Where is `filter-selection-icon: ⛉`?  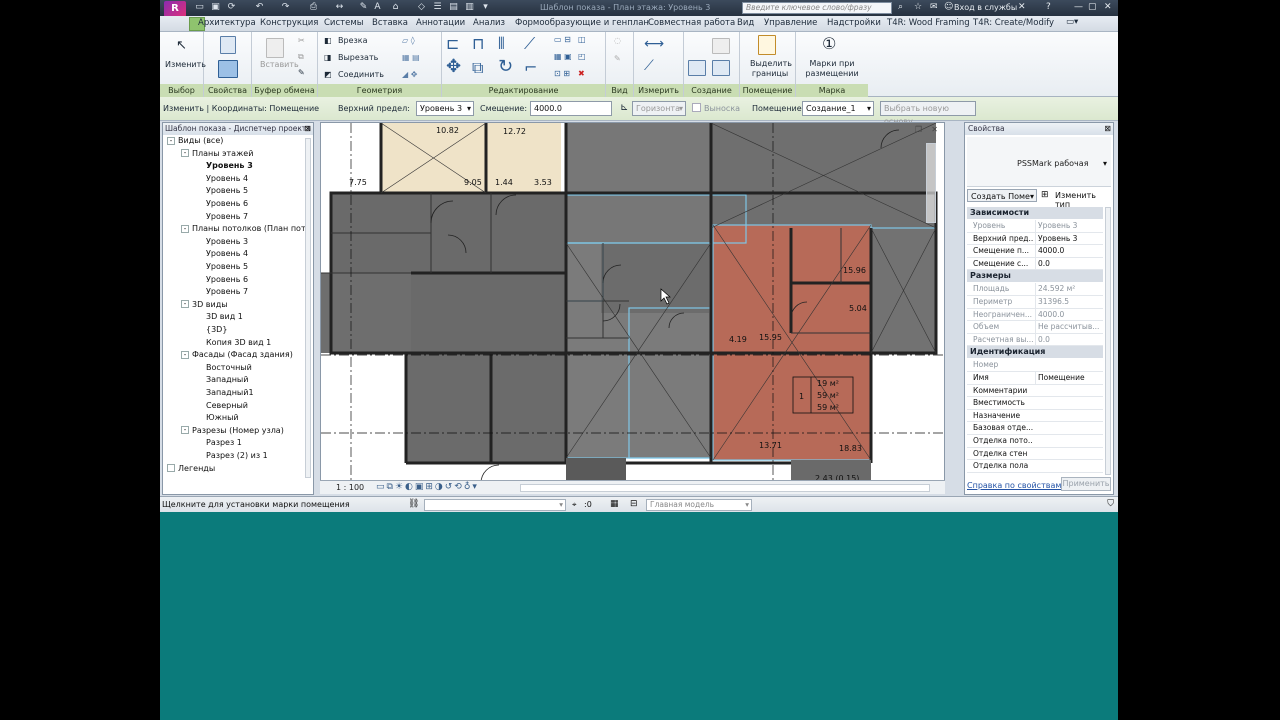 filter-selection-icon: ⛉ is located at coordinates (1110, 504).